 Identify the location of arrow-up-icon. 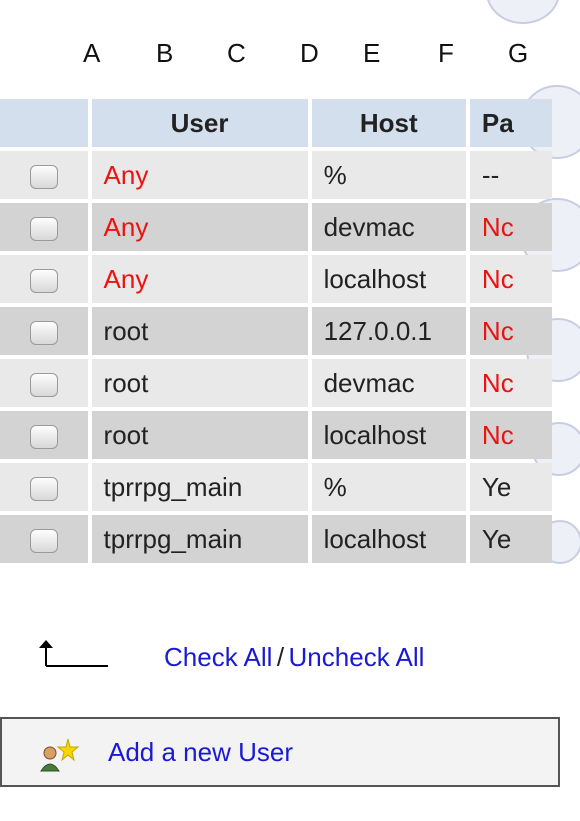
(73, 653).